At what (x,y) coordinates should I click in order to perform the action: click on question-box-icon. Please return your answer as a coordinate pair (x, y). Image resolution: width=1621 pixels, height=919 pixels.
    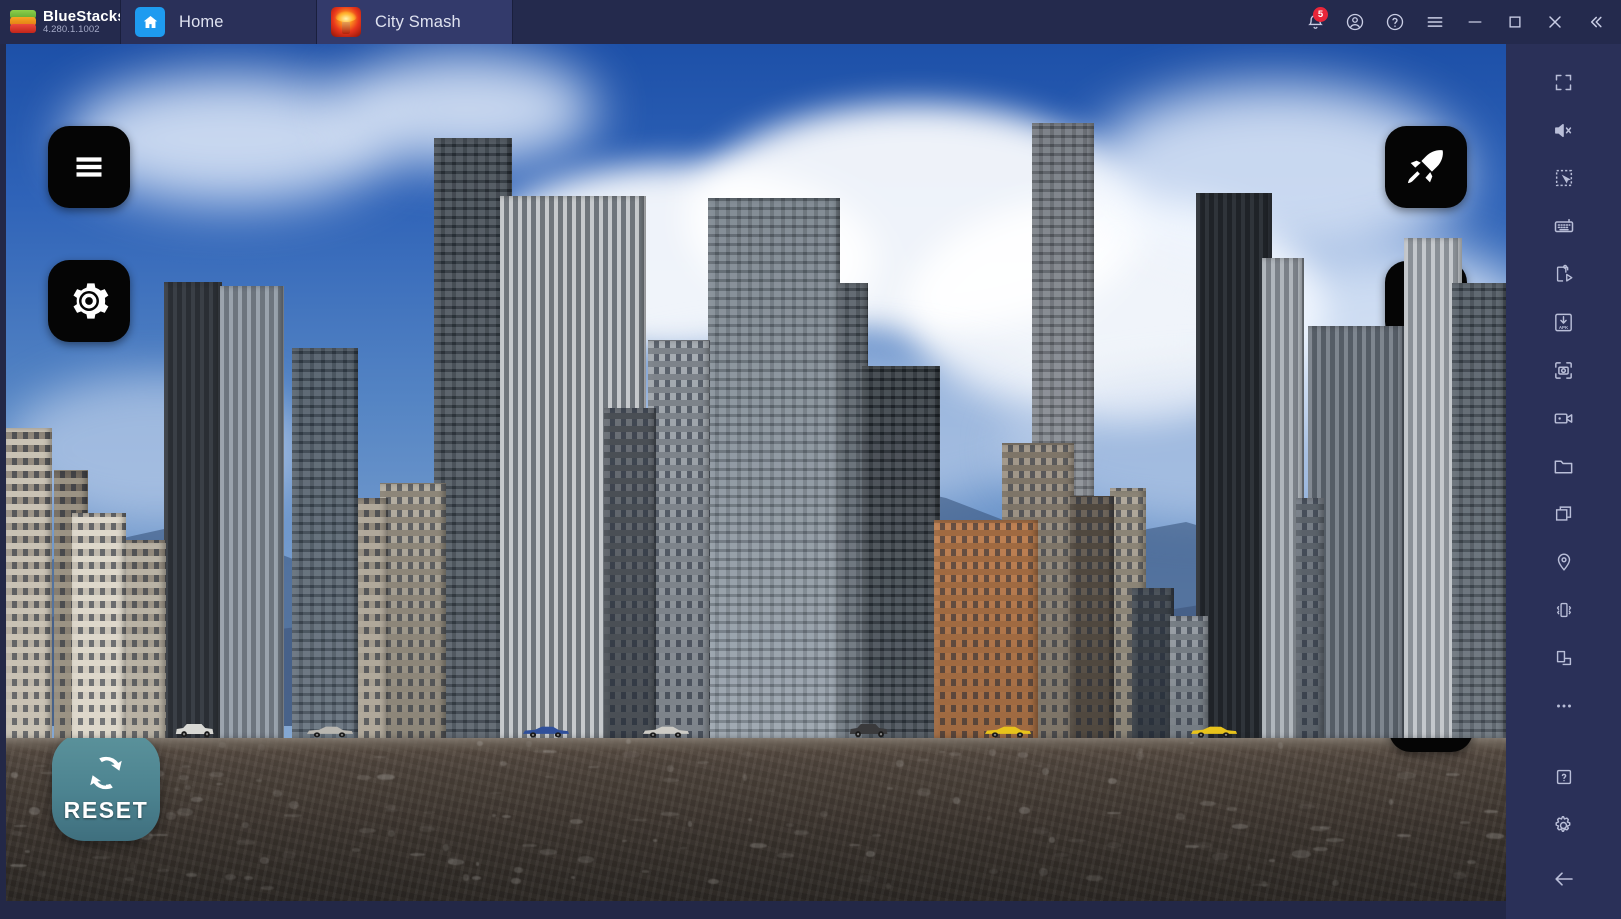
    Looking at the image, I should click on (1563, 777).